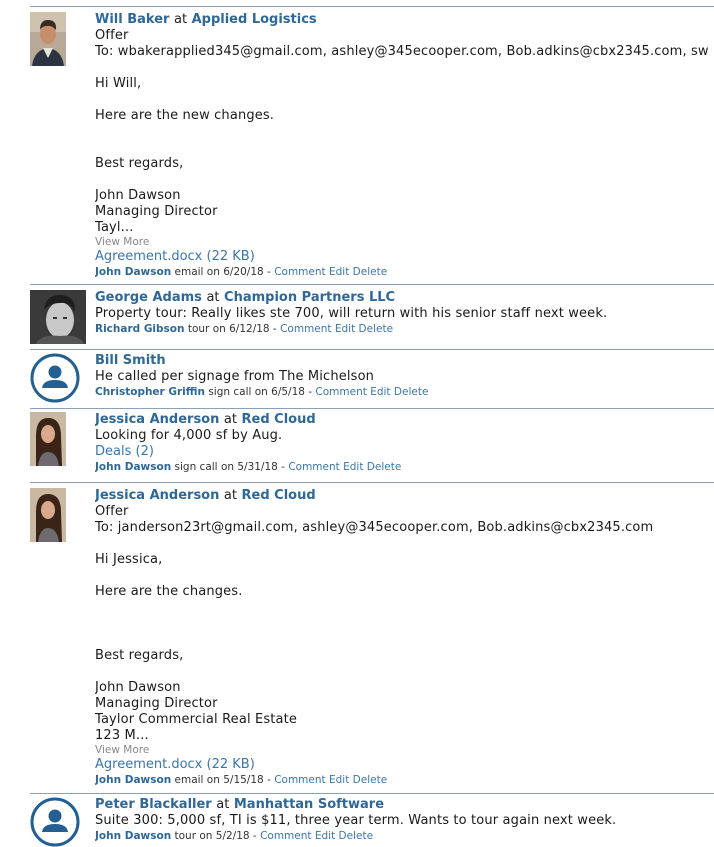 The height and width of the screenshot is (847, 714). I want to click on contact-name-link: George Adams, so click(148, 297).